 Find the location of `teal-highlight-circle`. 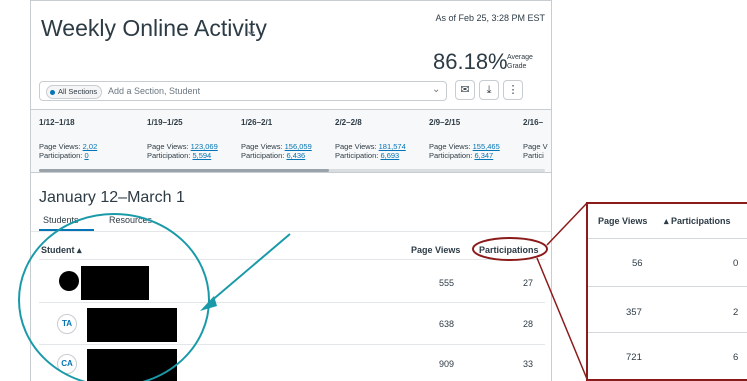

teal-highlight-circle is located at coordinates (114, 297).